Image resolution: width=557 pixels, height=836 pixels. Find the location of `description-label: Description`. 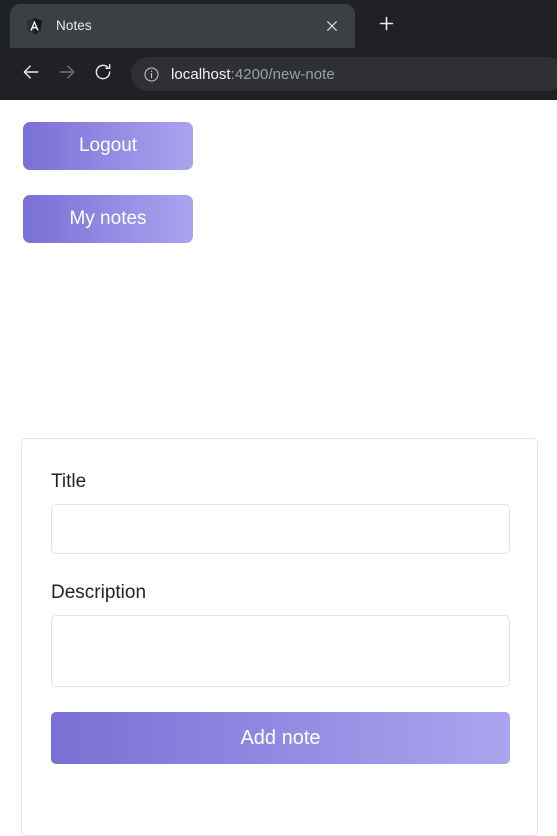

description-label: Description is located at coordinates (99, 592).